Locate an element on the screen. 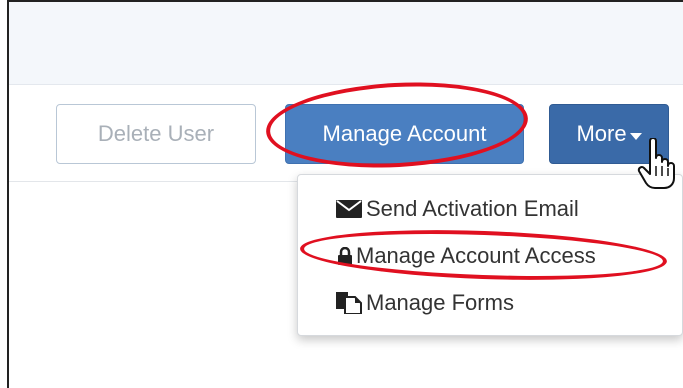 This screenshot has height=388, width=683. envelope-icon is located at coordinates (349, 209).